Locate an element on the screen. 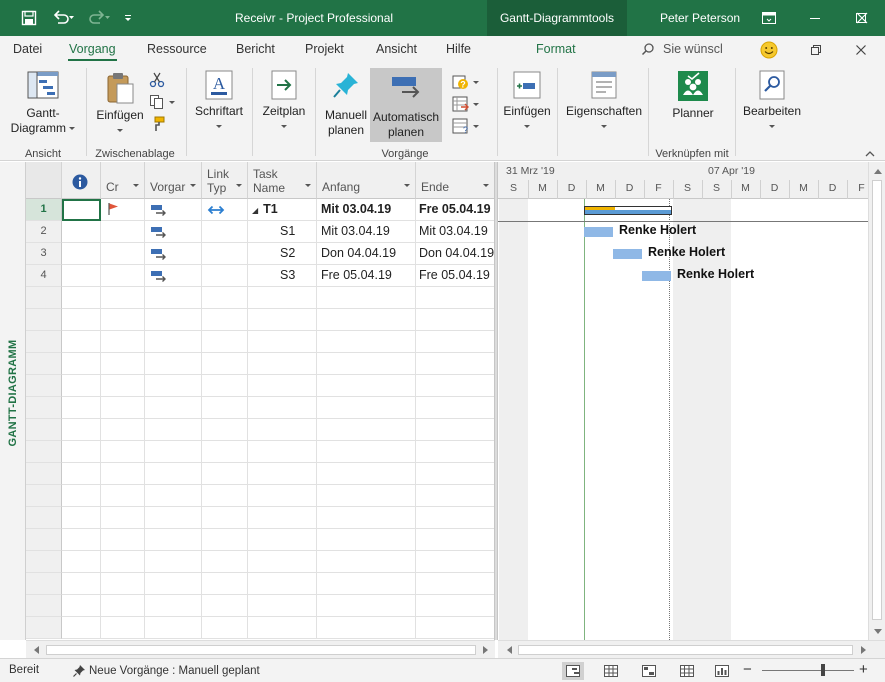 This screenshot has width=885, height=682. end-cell: Don 04.04.19 is located at coordinates (455, 254).